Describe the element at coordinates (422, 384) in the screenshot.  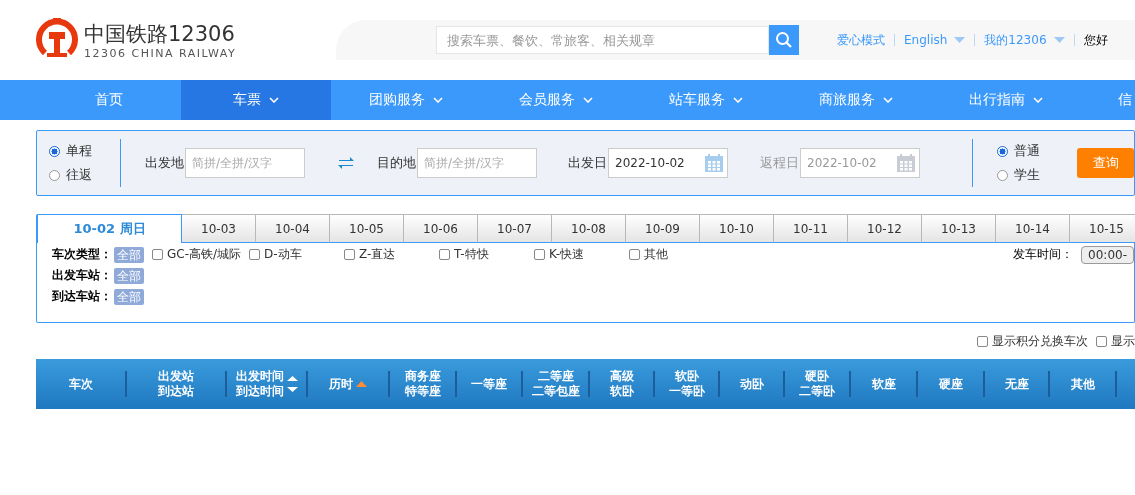
I see `column-header: 商务座 特等座` at that location.